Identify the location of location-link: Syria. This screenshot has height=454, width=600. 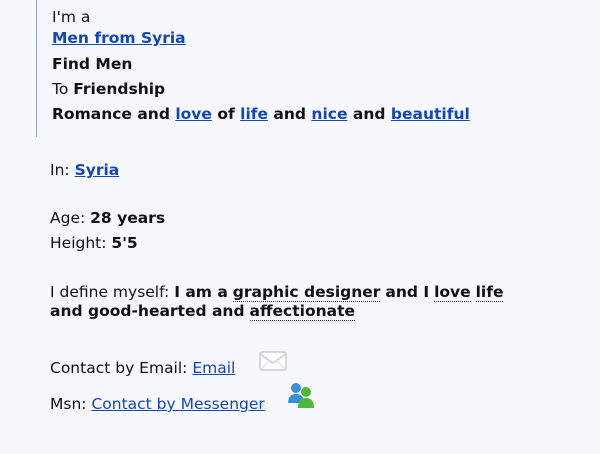
(97, 170).